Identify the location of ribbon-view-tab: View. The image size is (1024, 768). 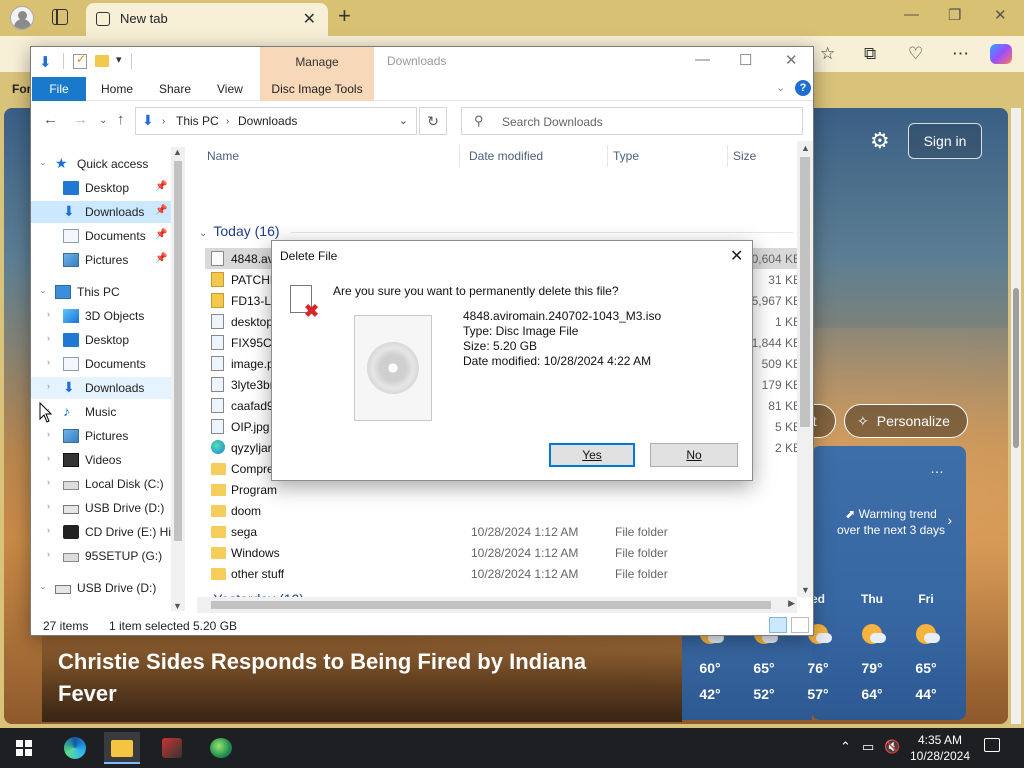
(230, 89).